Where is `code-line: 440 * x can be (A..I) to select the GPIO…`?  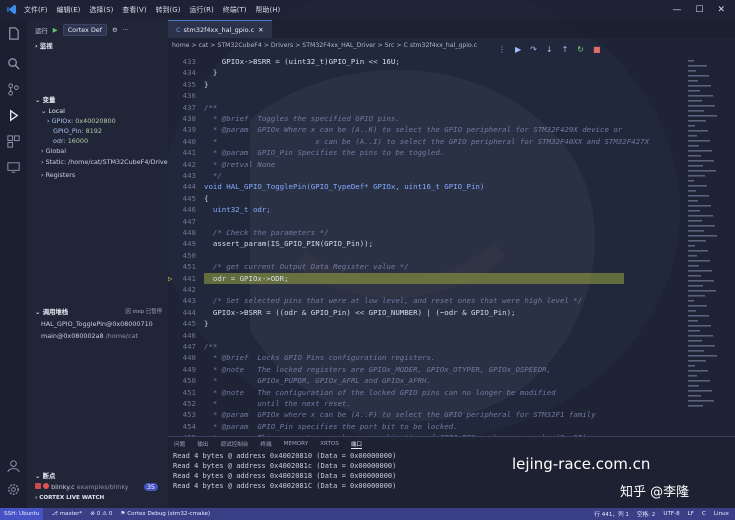
code-line: 440 * x can be (A..I) to select the GPIO… is located at coordinates (418, 141).